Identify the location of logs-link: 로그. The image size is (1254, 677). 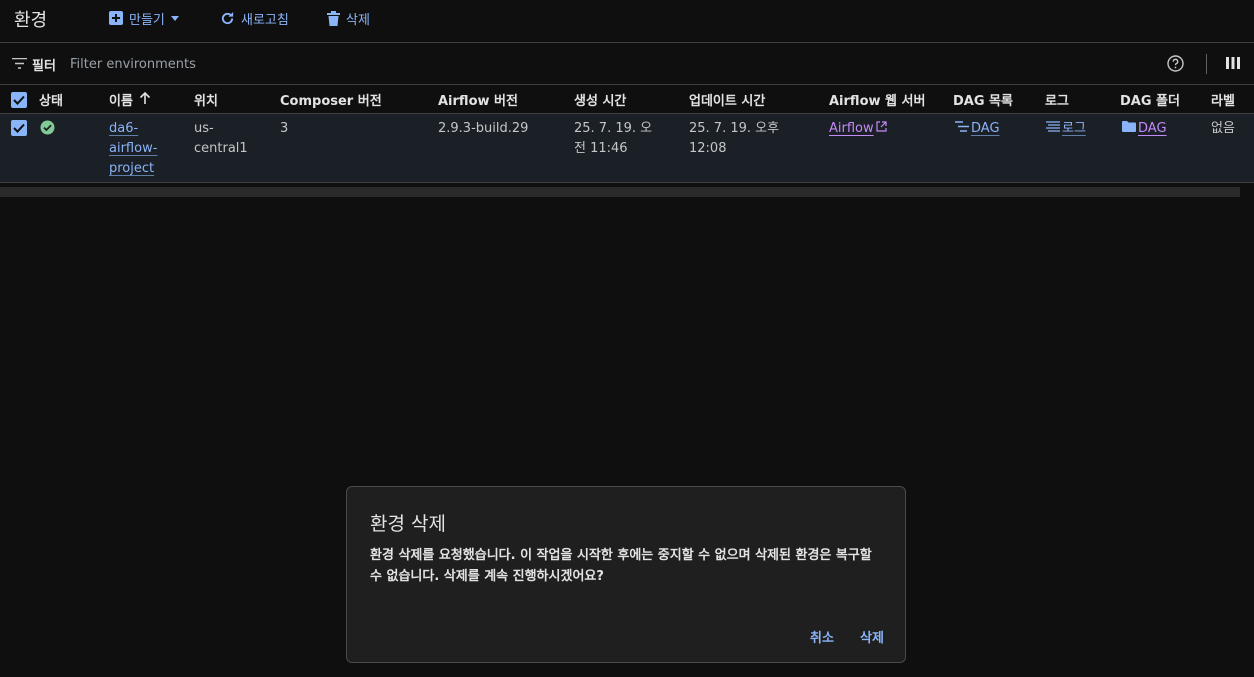
(1066, 129).